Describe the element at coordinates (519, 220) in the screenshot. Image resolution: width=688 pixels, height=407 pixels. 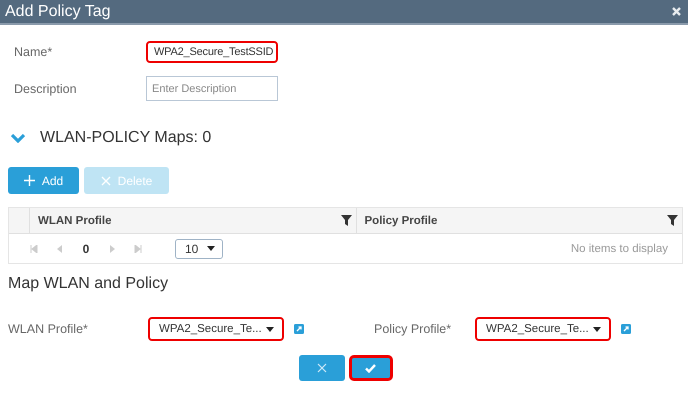
I see `column-header: Policy Profile` at that location.